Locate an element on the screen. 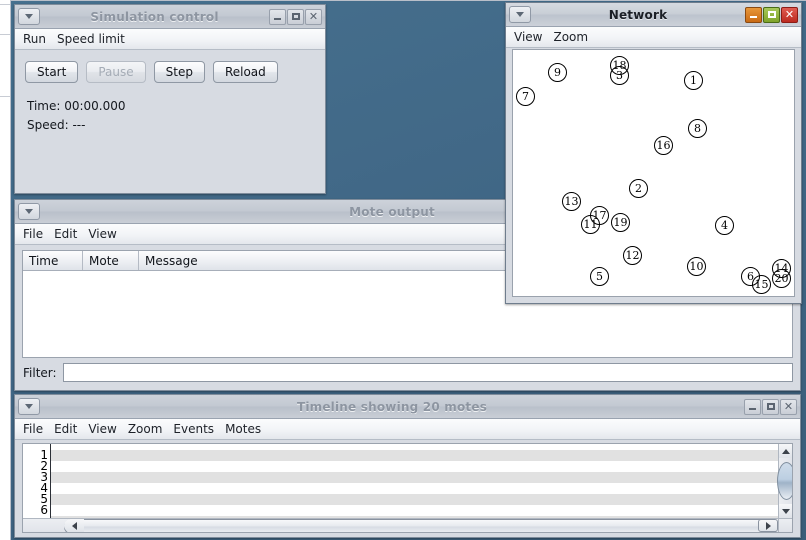 This screenshot has width=806, height=540. timeline-titlebar: Timeline showing 20 motes ✕ is located at coordinates (407, 407).